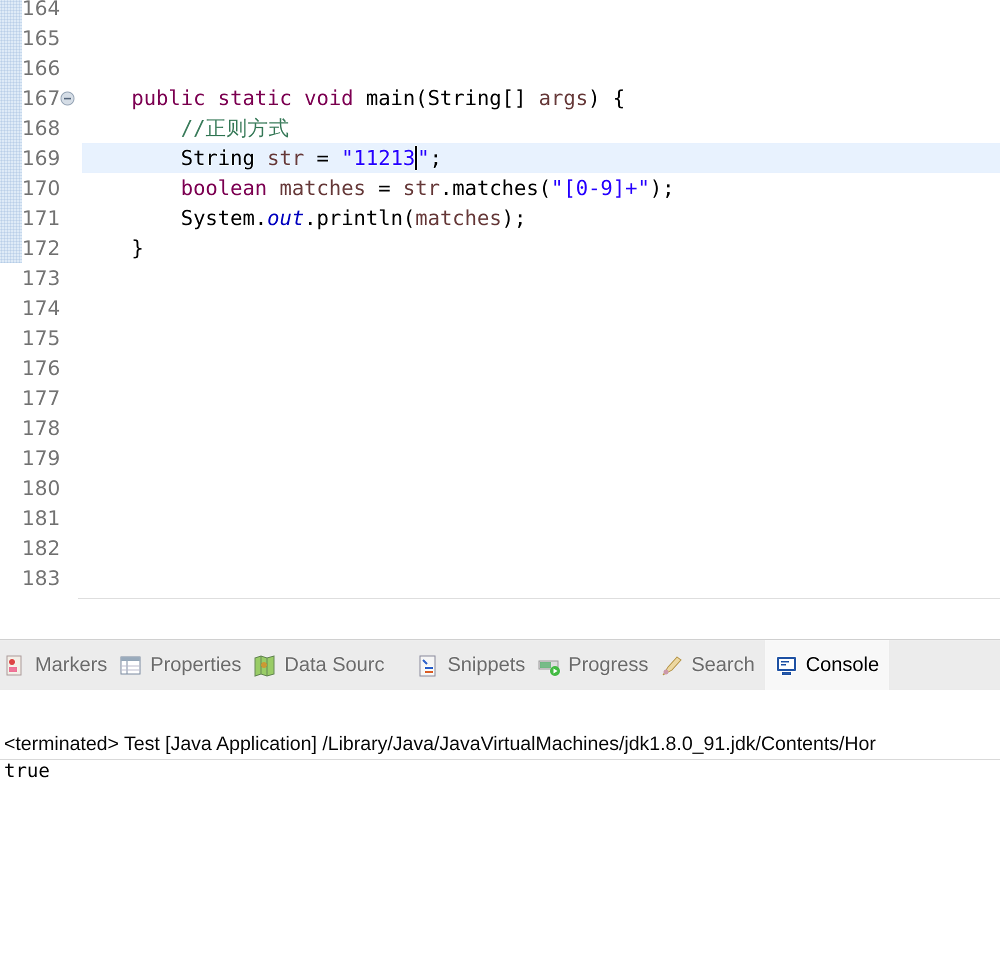 This screenshot has width=1000, height=966. I want to click on code-line: System.out.println(matches);, so click(353, 218).